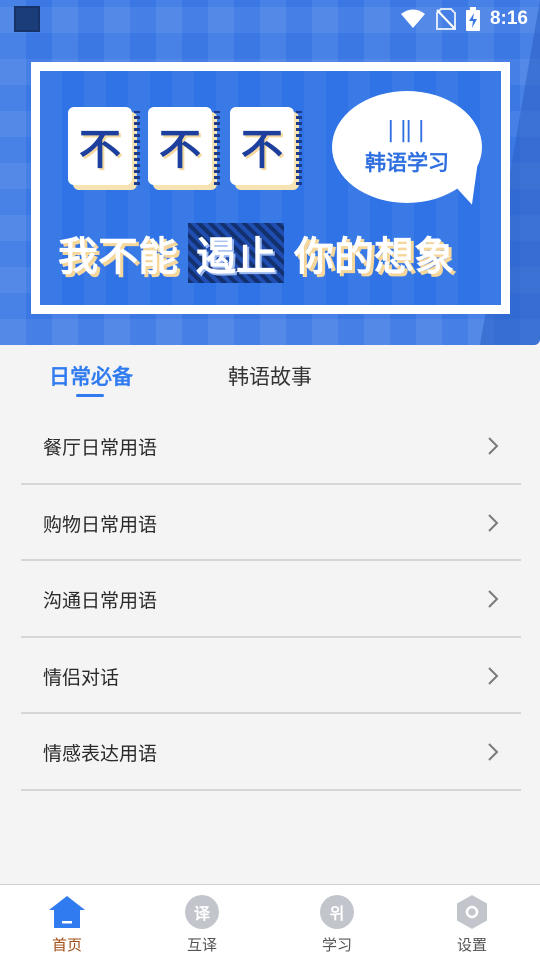  Describe the element at coordinates (271, 523) in the screenshot. I see `list-item-shopping: 购物日常用语` at that location.